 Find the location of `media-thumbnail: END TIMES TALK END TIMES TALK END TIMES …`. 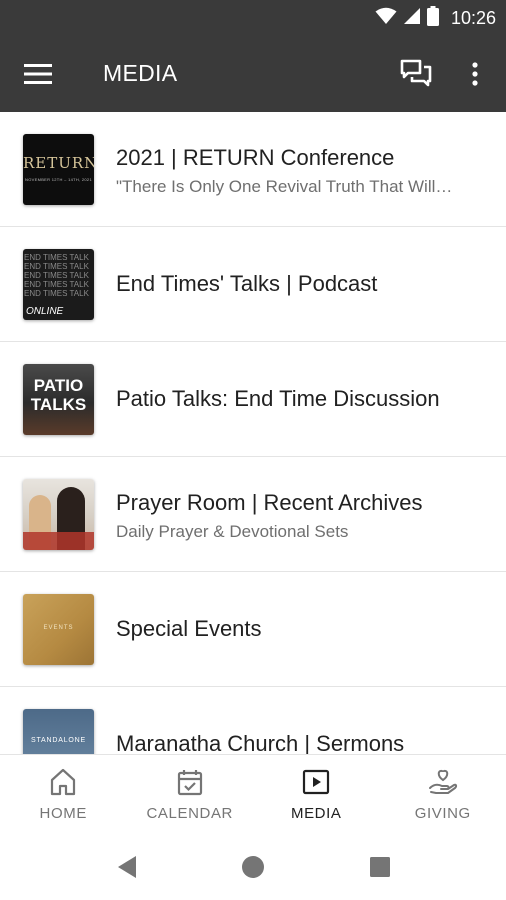

media-thumbnail: END TIMES TALK END TIMES TALK END TIMES … is located at coordinates (58, 284).